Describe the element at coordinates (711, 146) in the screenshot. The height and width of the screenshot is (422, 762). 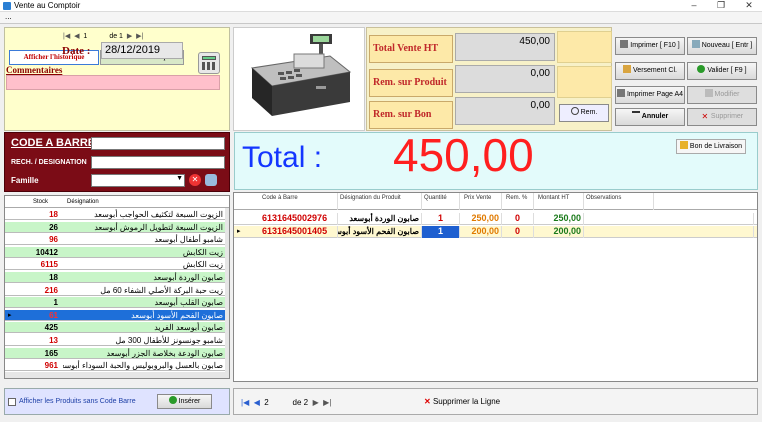
I see `bon-livraison-button: Bon de Livraison` at that location.